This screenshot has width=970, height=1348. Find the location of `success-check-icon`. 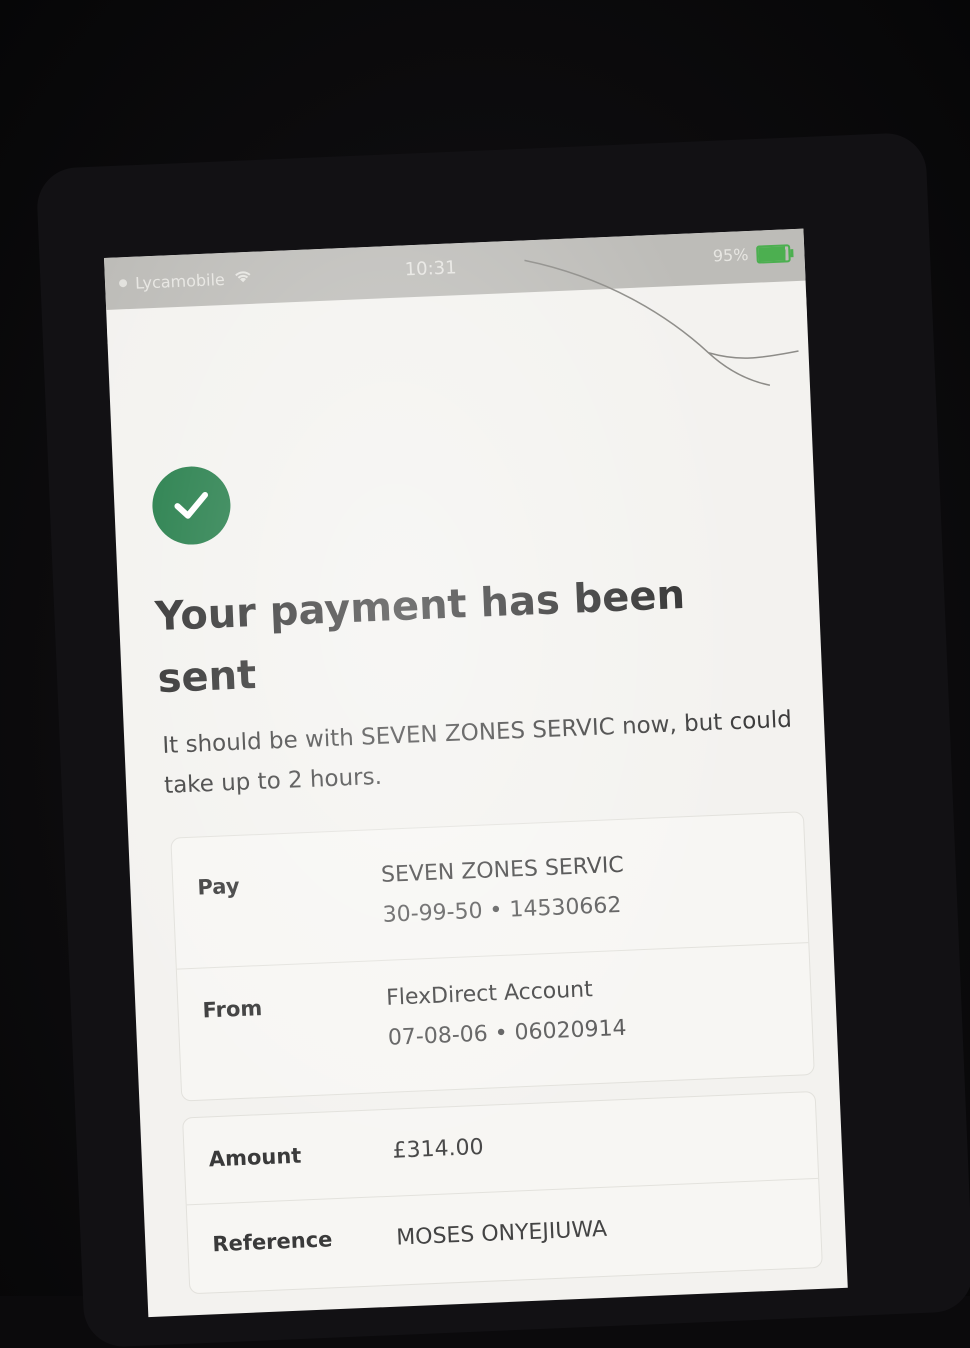

success-check-icon is located at coordinates (191, 505).